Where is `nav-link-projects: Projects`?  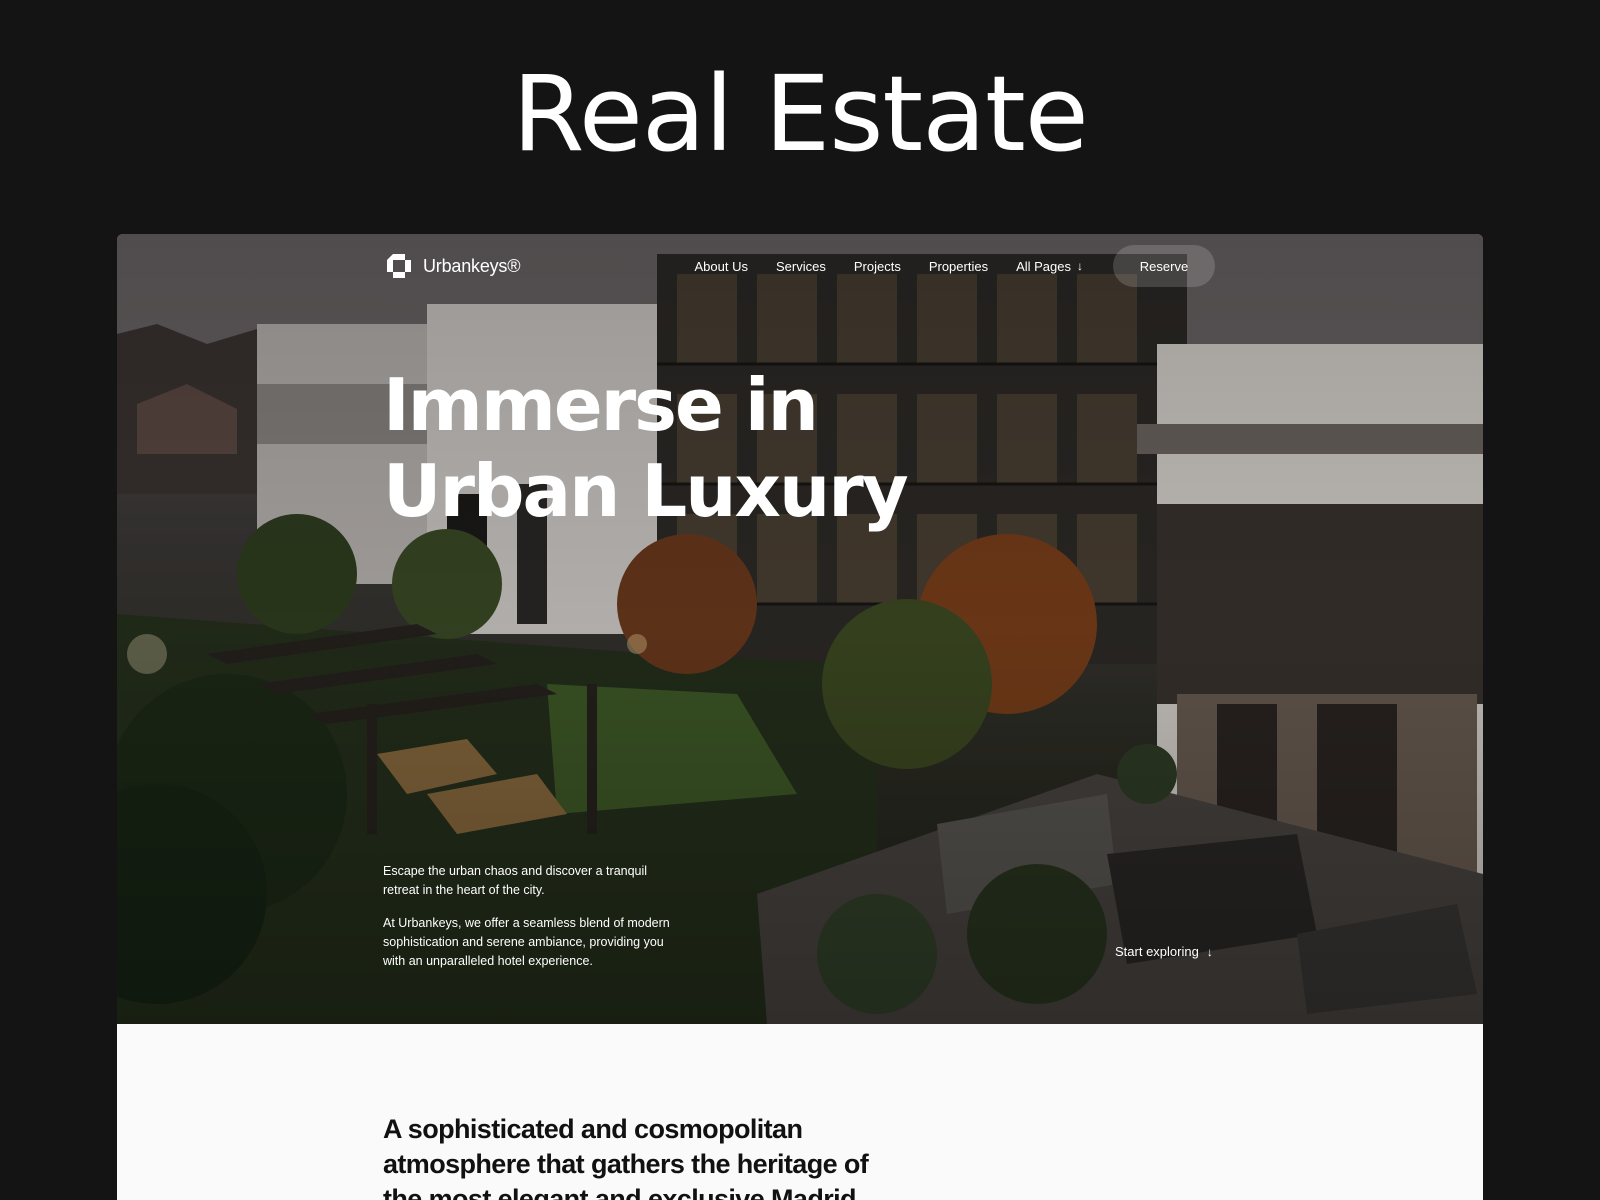
nav-link-projects: Projects is located at coordinates (877, 266).